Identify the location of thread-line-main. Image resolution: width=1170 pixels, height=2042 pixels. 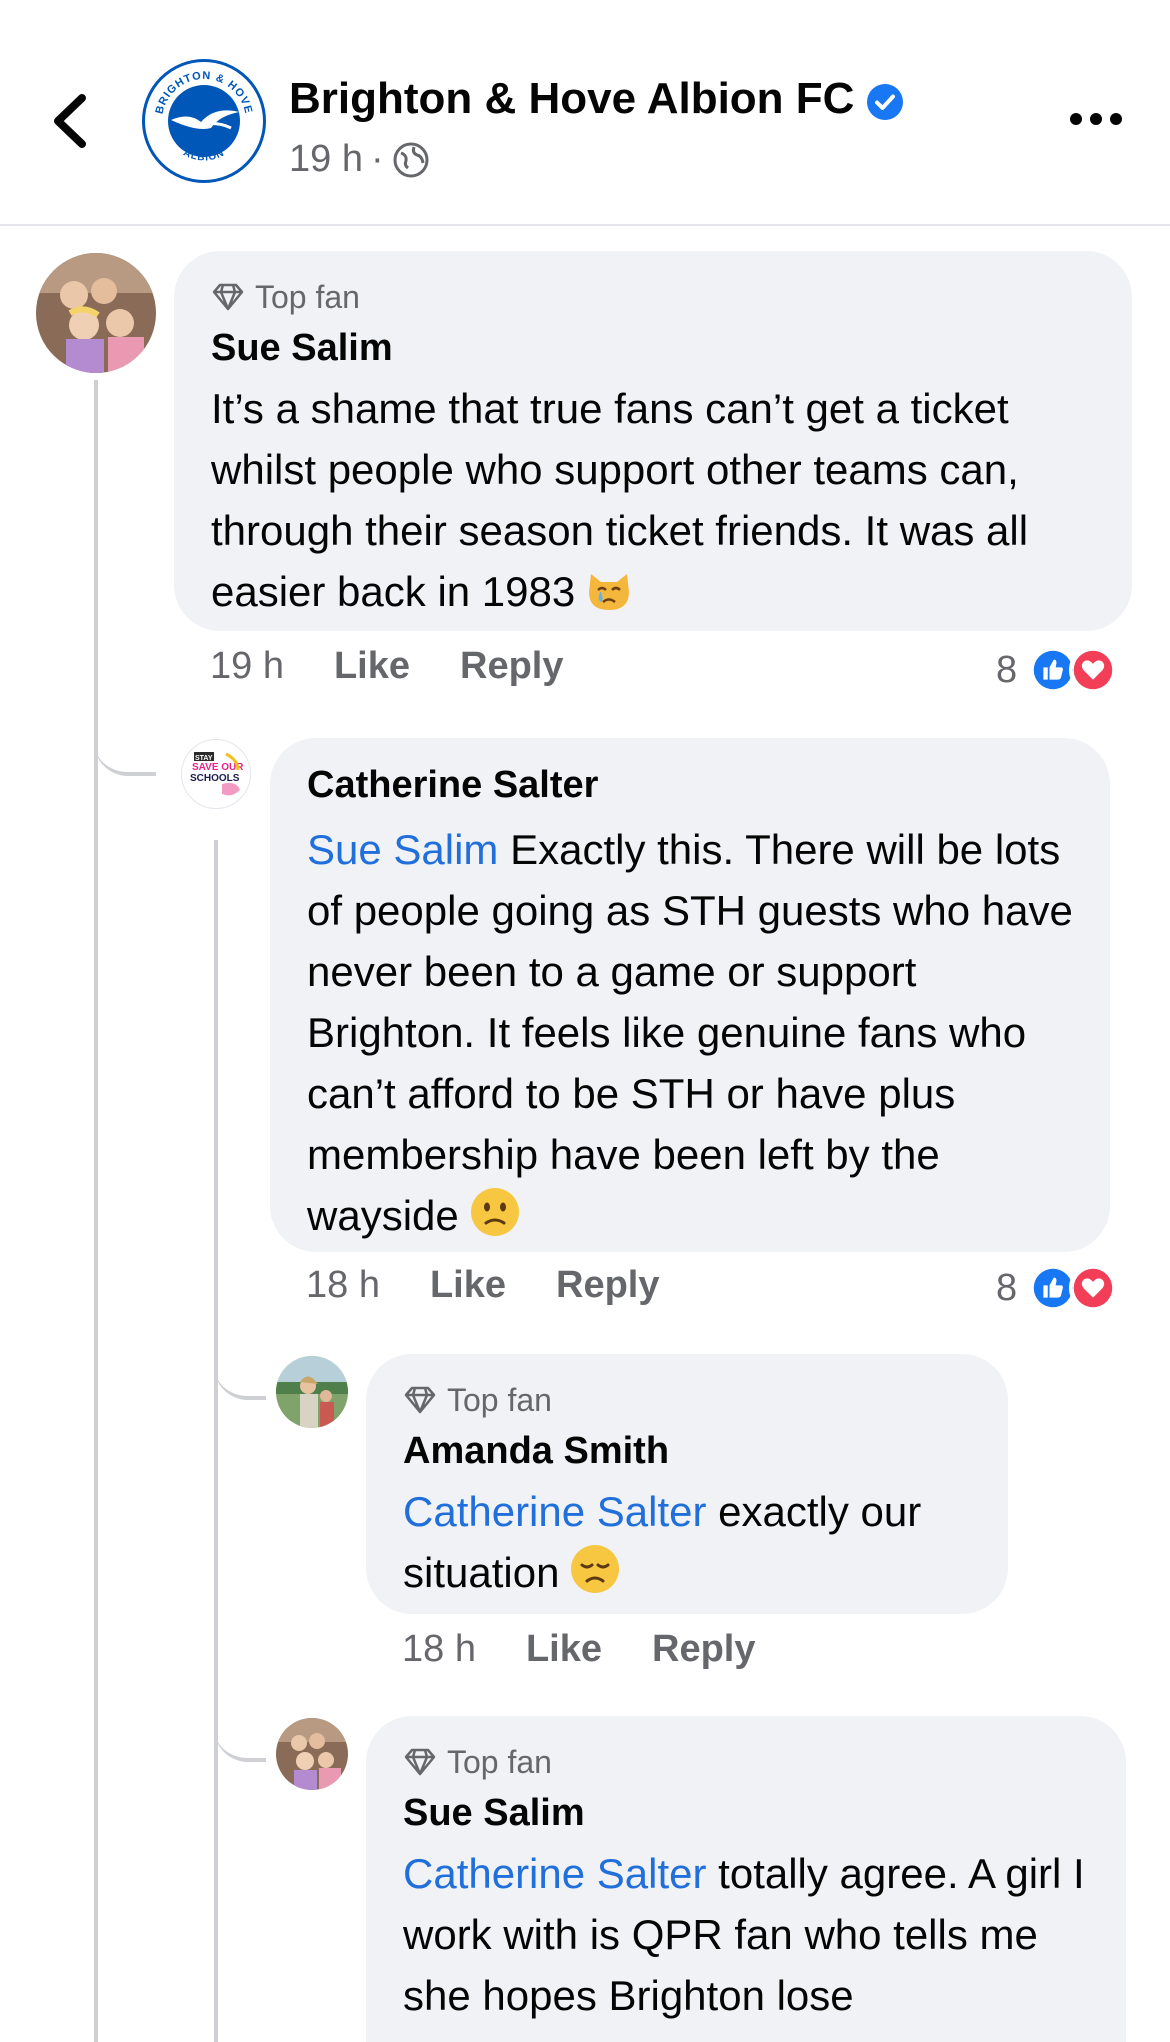
(96, 1211).